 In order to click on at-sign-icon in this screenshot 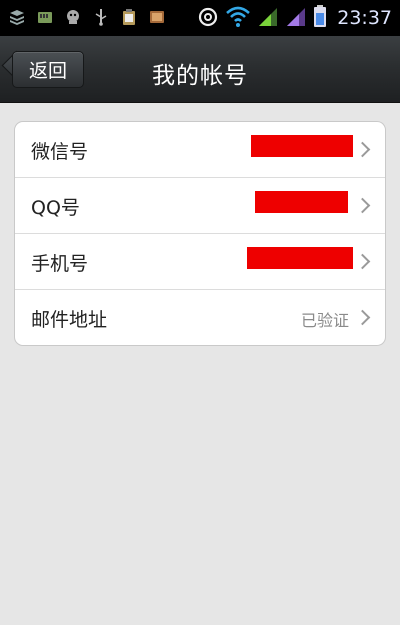, I will do `click(208, 18)`.